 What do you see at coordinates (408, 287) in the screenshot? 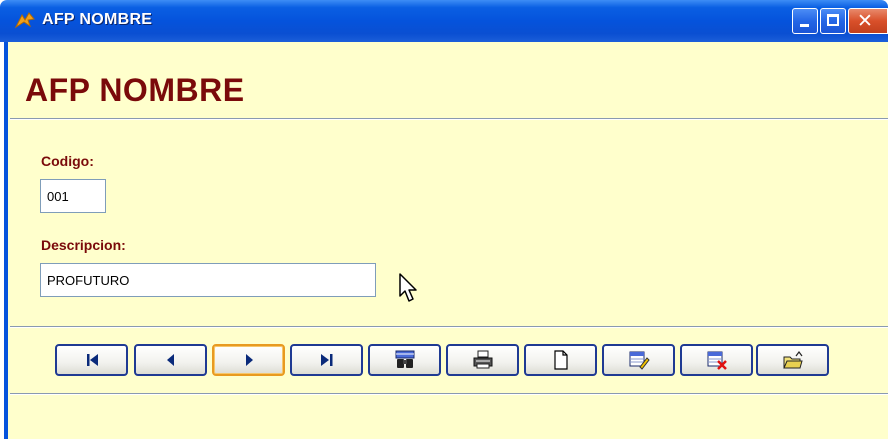
I see `mouse-cursor-icon` at bounding box center [408, 287].